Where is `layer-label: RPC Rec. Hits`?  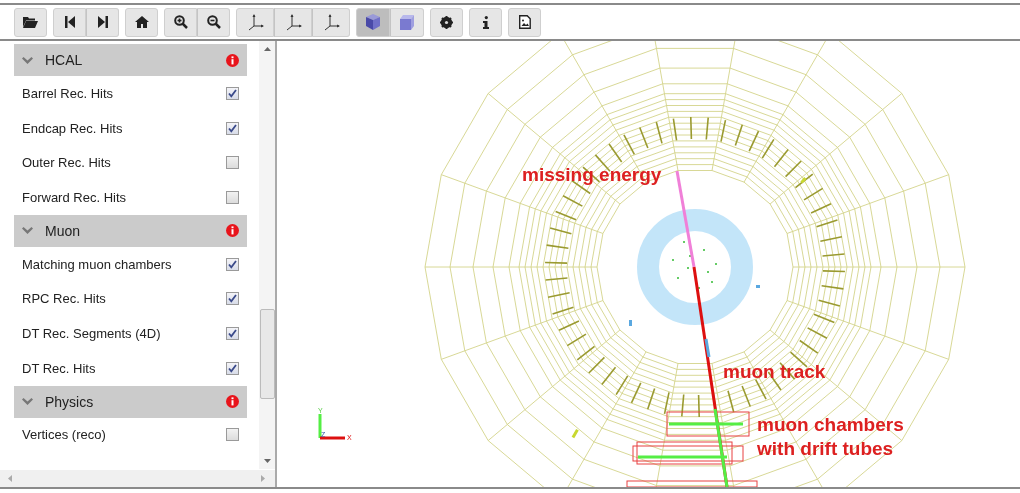
layer-label: RPC Rec. Hits is located at coordinates (64, 299).